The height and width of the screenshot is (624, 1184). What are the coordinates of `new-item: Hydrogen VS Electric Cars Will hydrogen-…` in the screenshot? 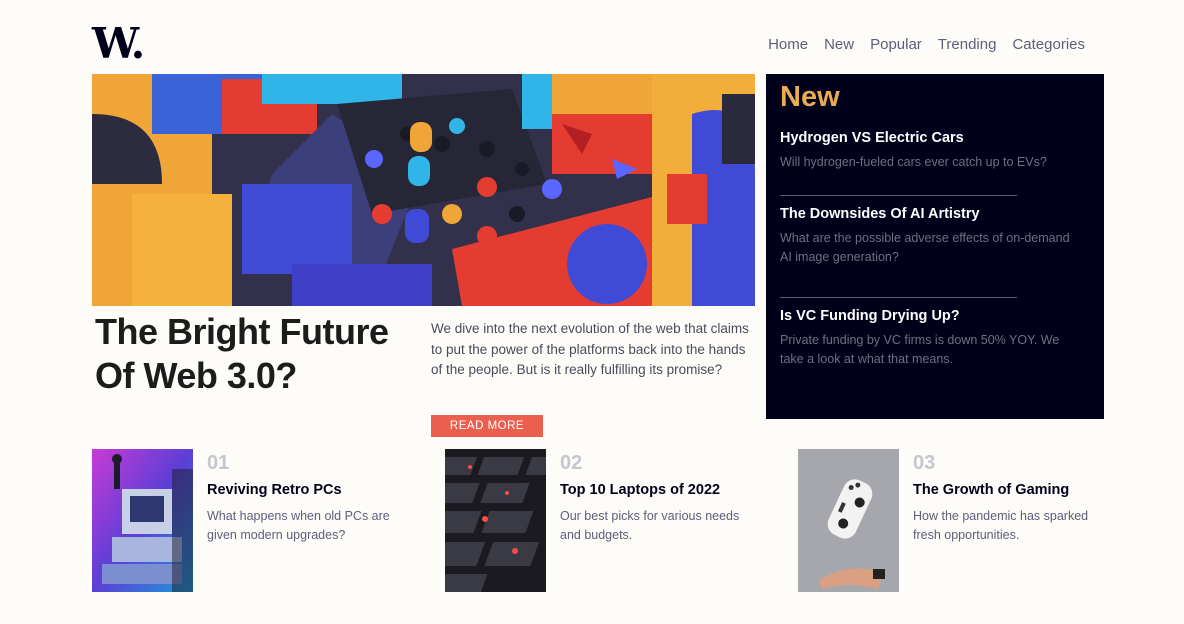 It's located at (935, 150).